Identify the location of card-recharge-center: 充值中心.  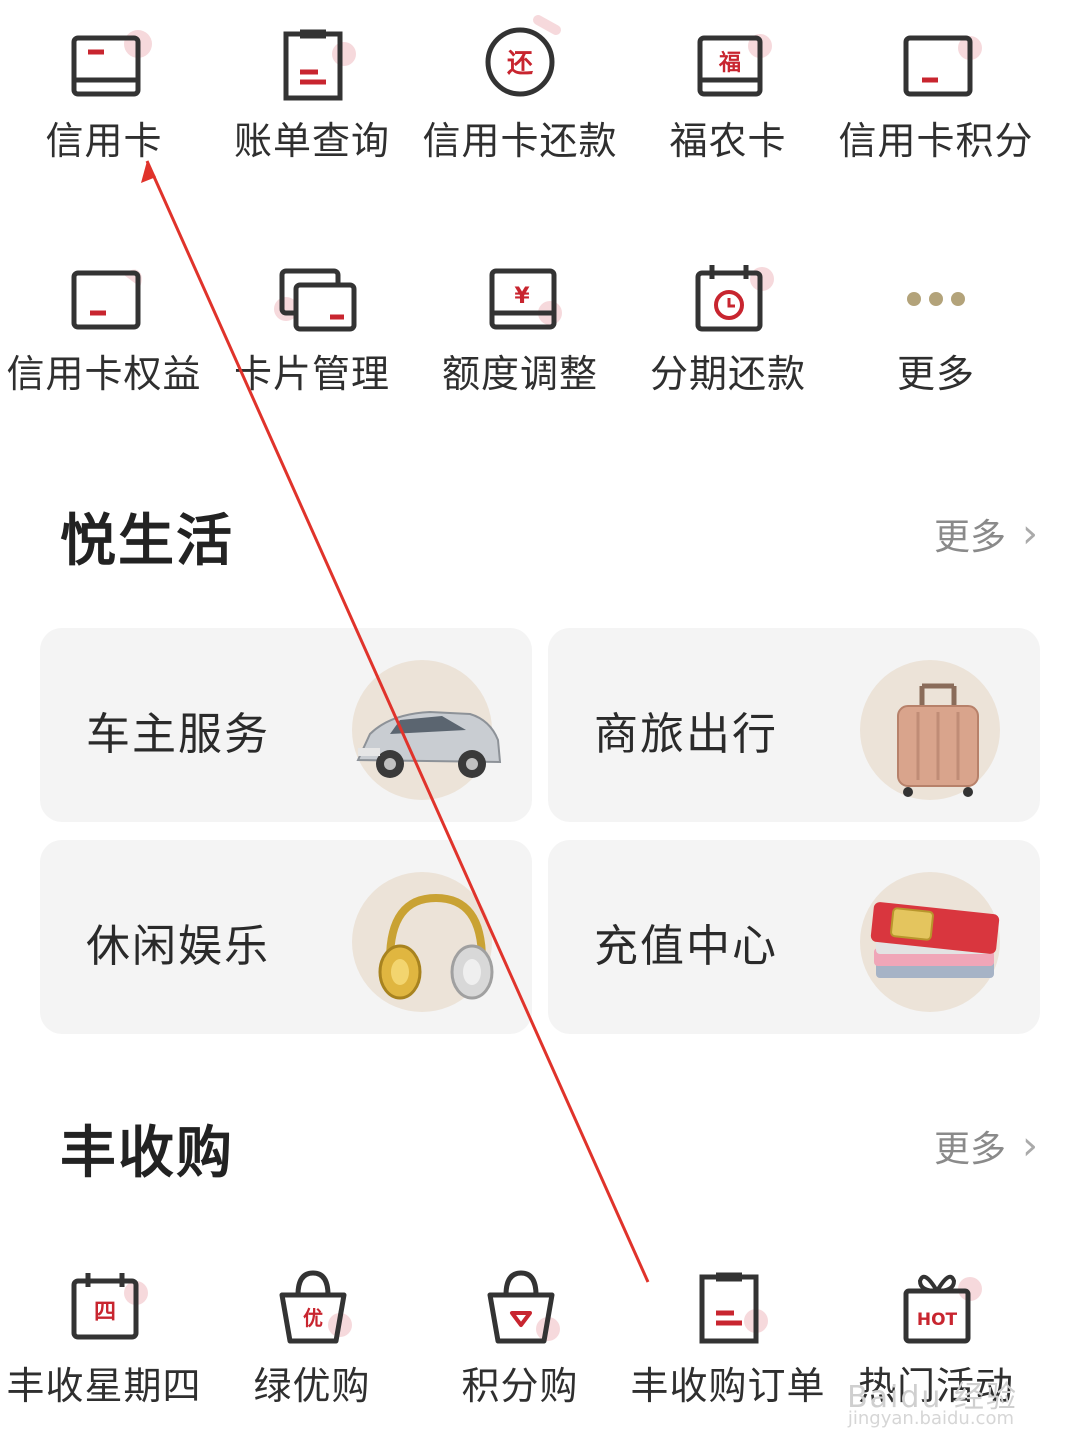
(794, 937).